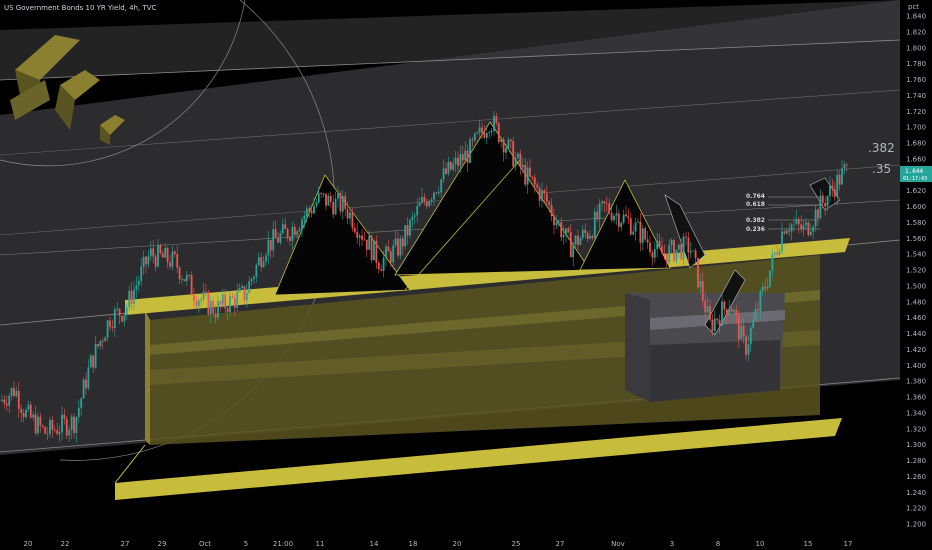  Describe the element at coordinates (413, 544) in the screenshot. I see `time-tick-label: 18` at that location.